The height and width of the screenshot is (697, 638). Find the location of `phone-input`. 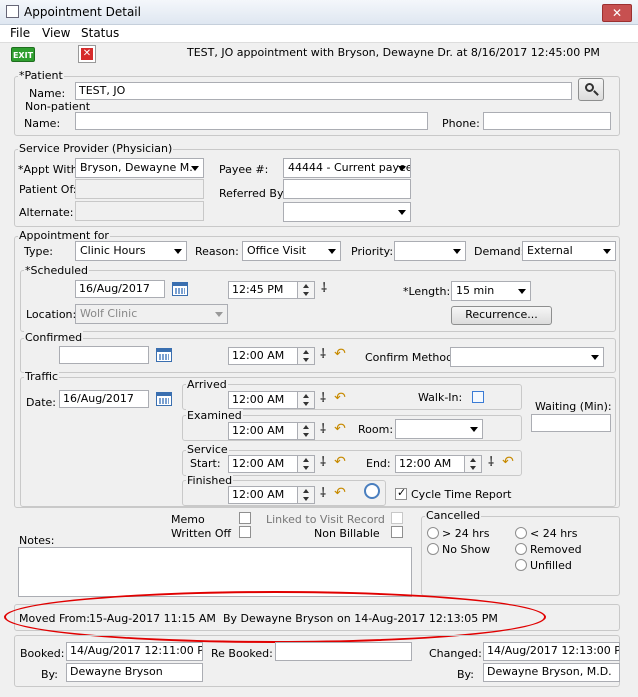

phone-input is located at coordinates (547, 121).